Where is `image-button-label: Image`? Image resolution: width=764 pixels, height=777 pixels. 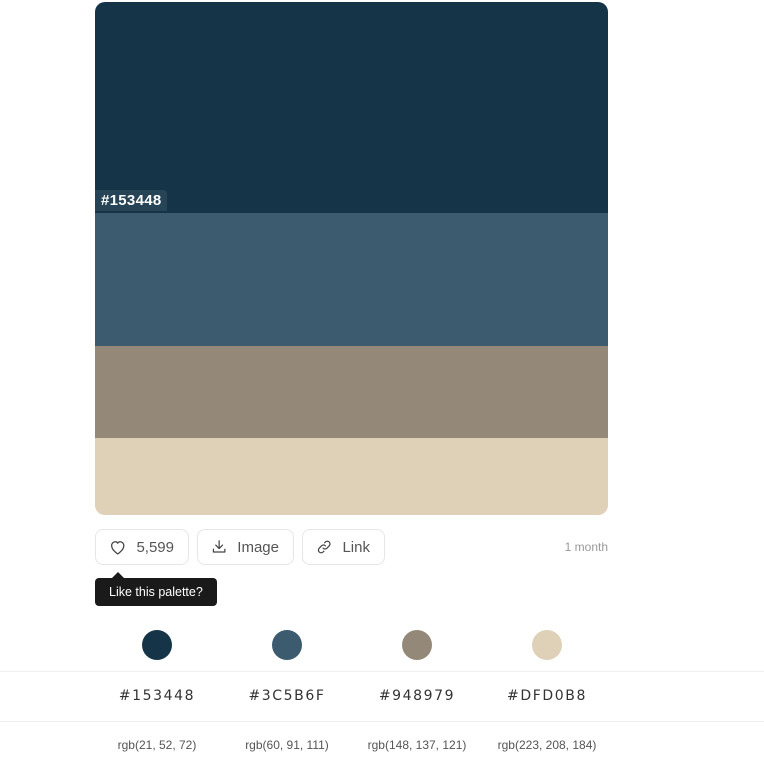
image-button-label: Image is located at coordinates (258, 547).